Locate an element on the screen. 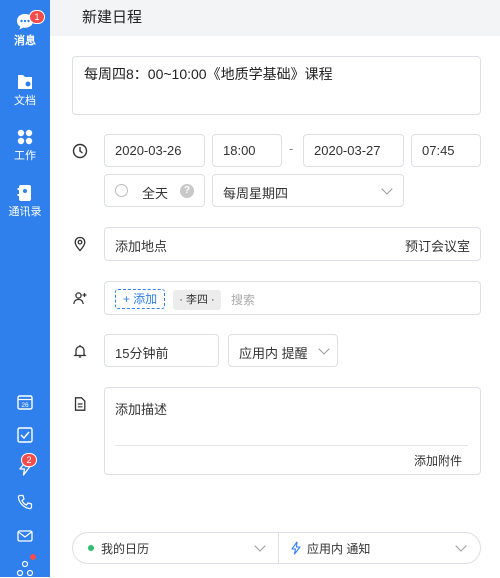 The height and width of the screenshot is (578, 500). calendar-icon: 26 is located at coordinates (25, 402).